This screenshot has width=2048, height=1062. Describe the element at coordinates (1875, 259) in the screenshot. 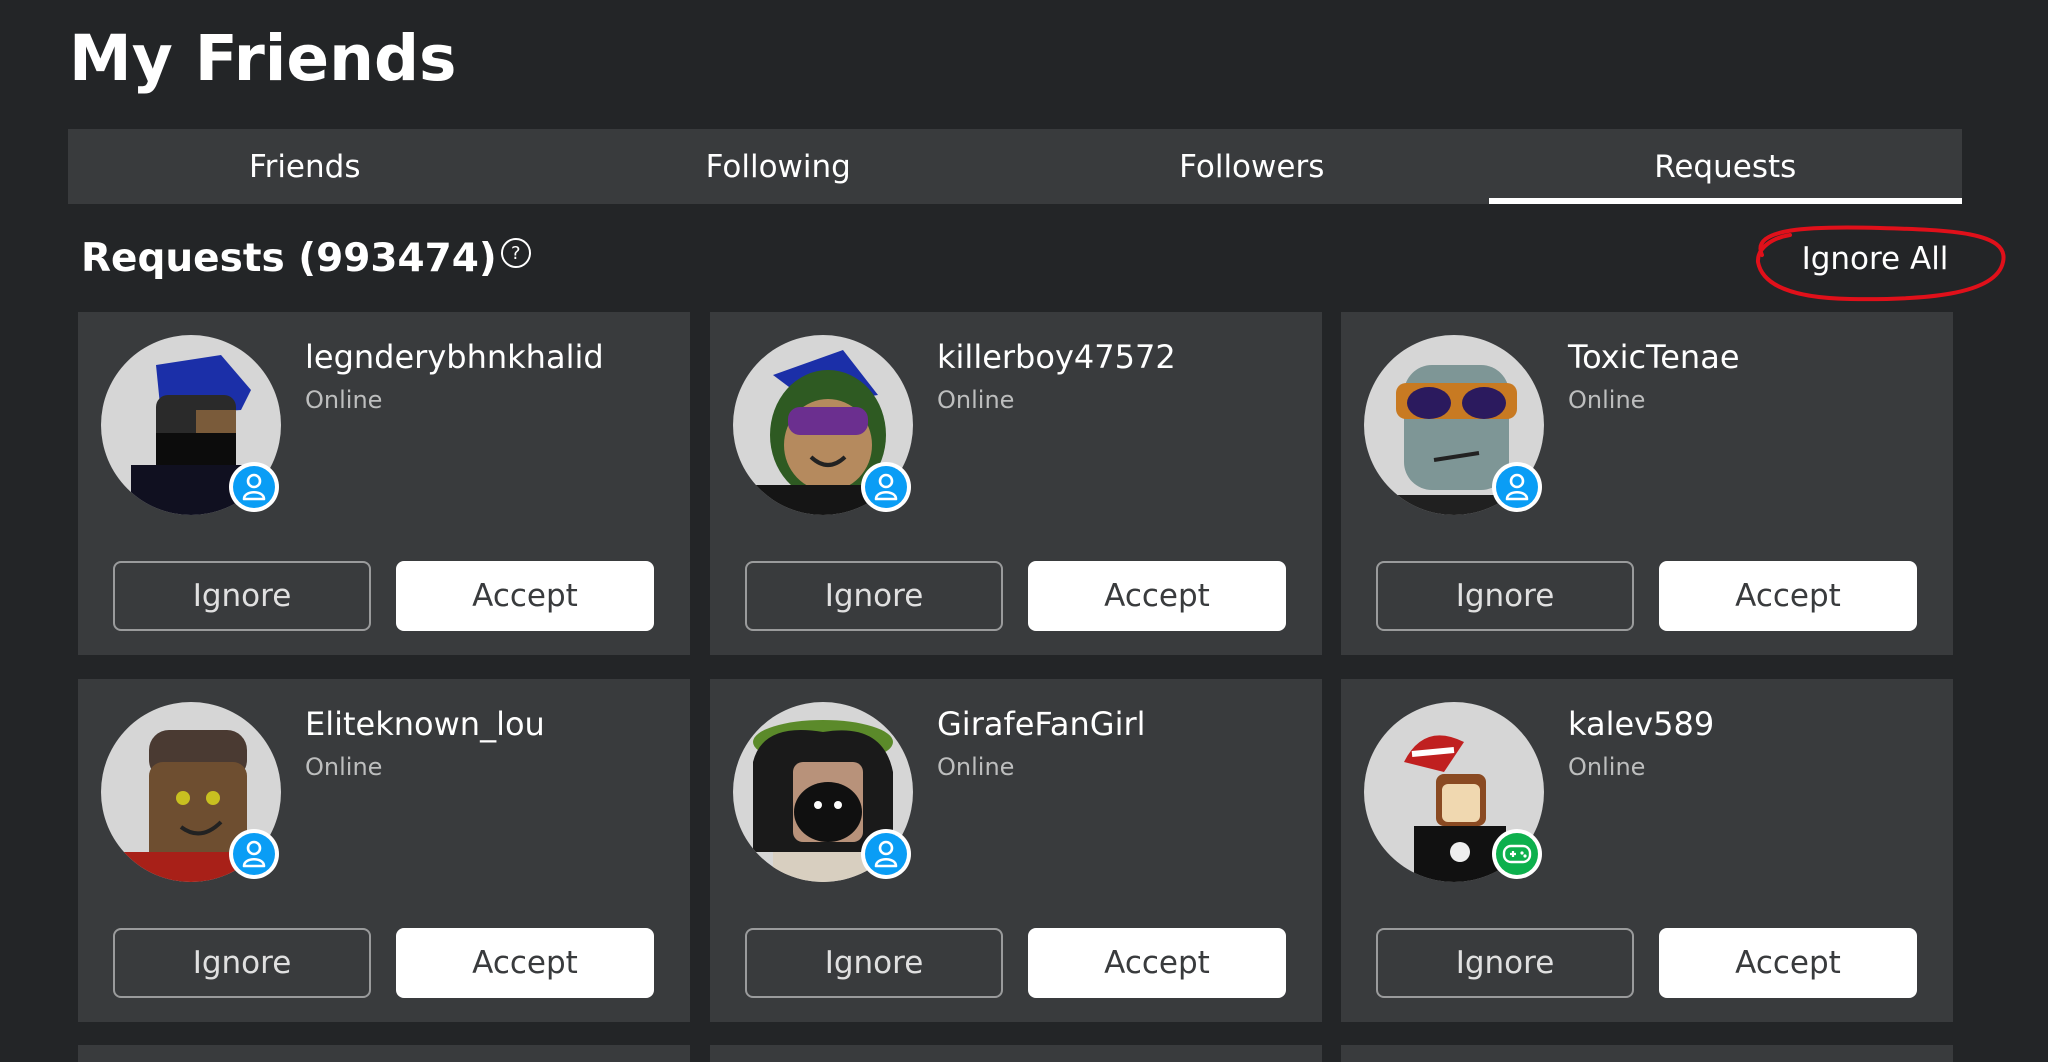

I see `ignore-all-button: Ignore All` at that location.